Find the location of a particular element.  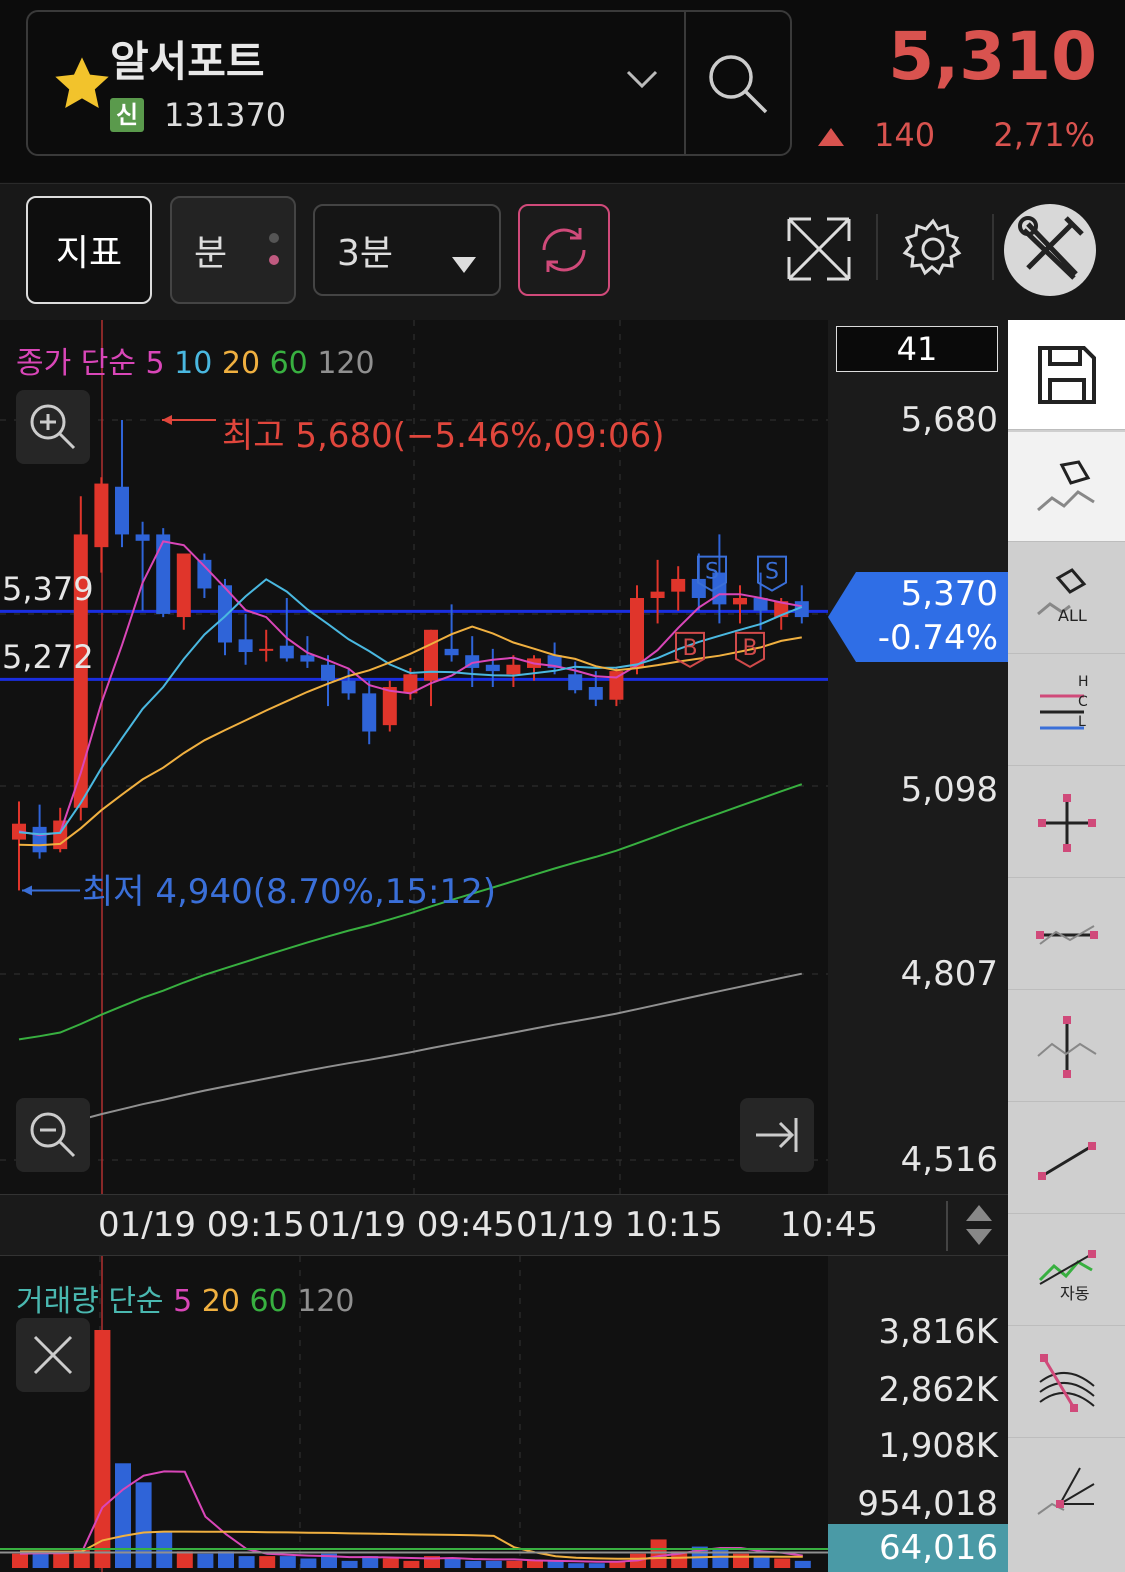

vertical-line-icon is located at coordinates (1066, 1046).